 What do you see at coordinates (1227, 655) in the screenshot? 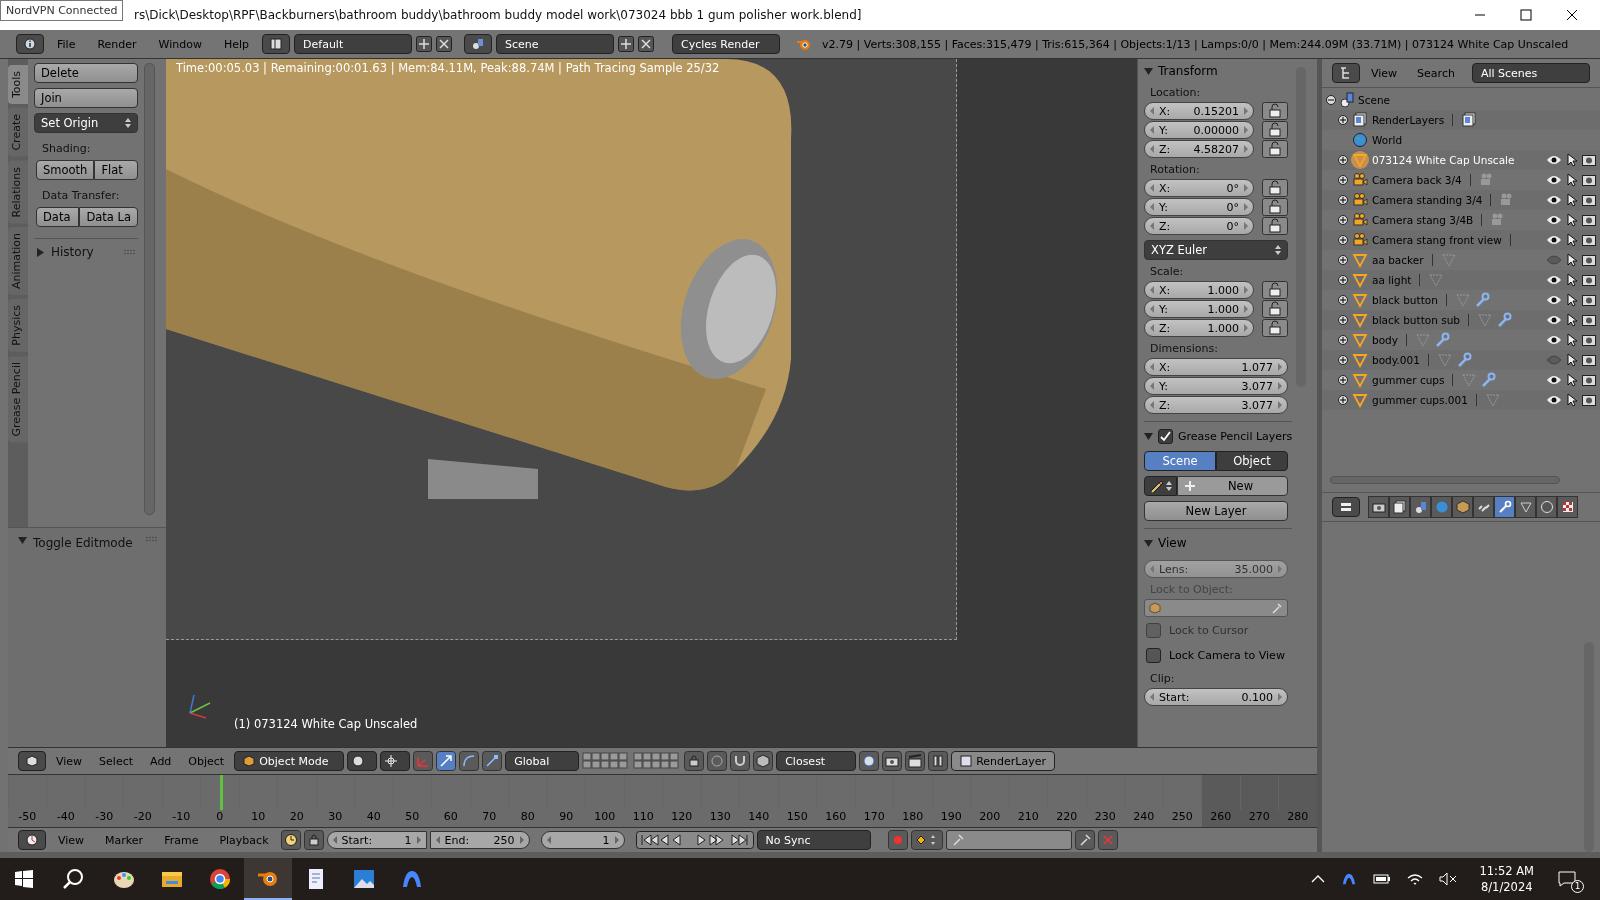
I see `checkbox-label: Lock Camera to View` at bounding box center [1227, 655].